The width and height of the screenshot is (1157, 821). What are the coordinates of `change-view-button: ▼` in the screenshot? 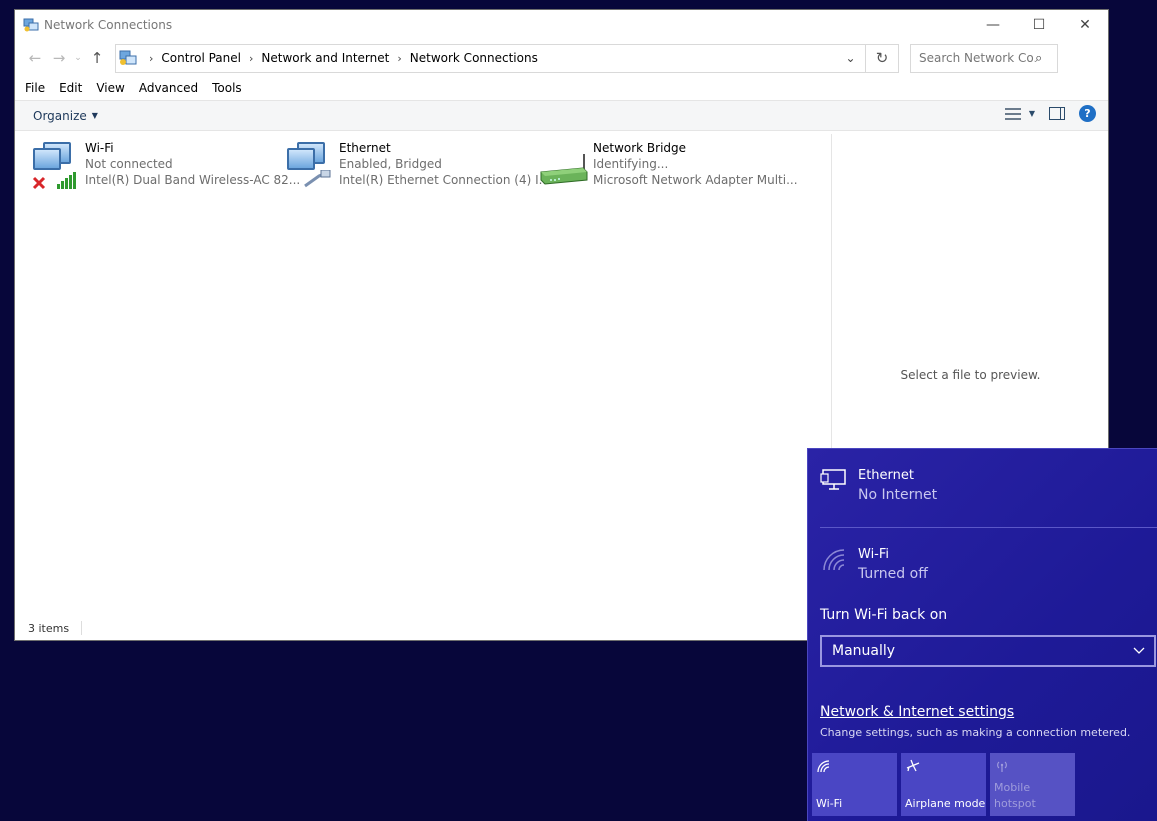 It's located at (1019, 114).